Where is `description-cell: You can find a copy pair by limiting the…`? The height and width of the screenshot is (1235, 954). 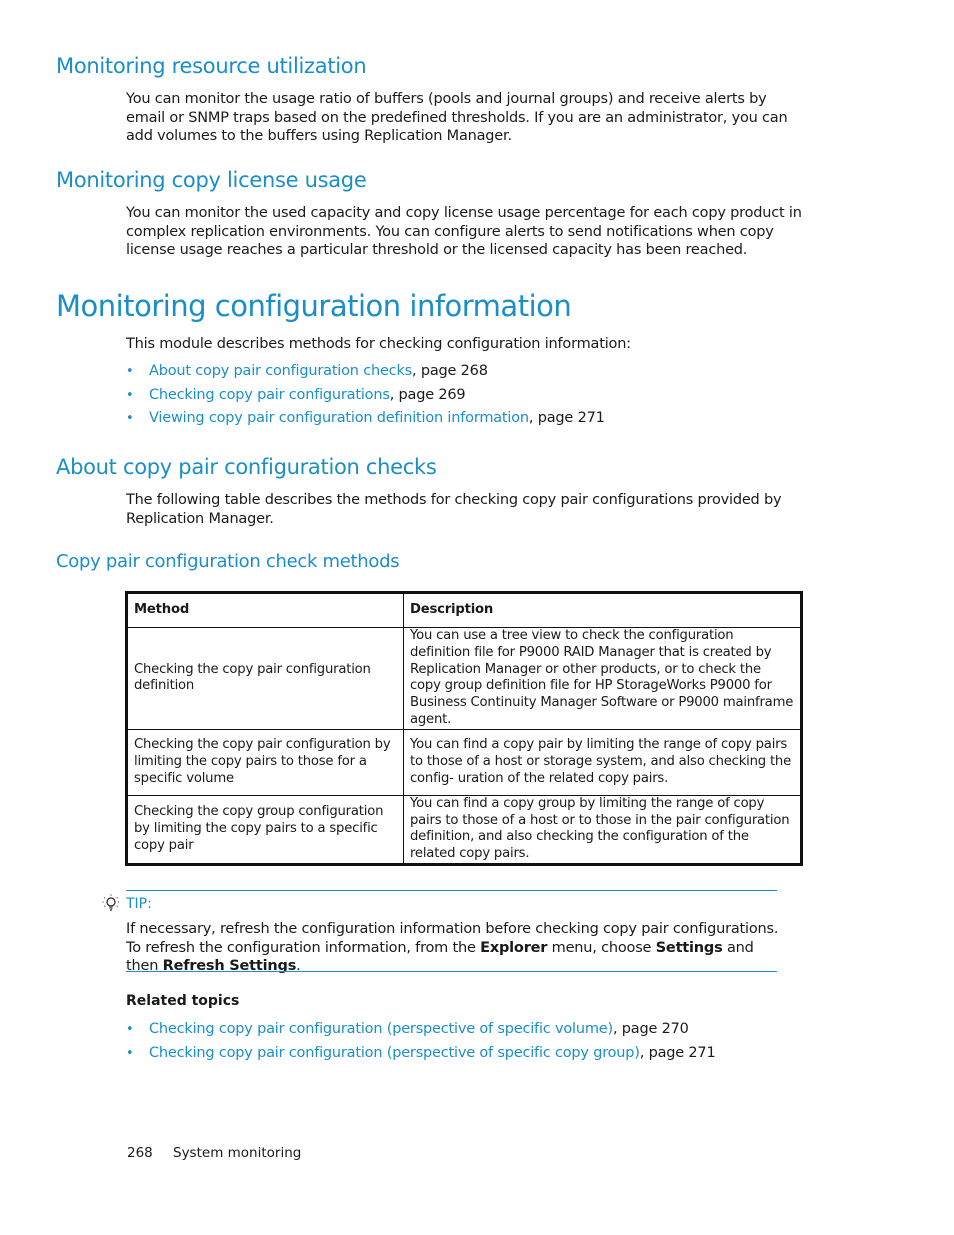 description-cell: You can find a copy pair by limiting the… is located at coordinates (602, 762).